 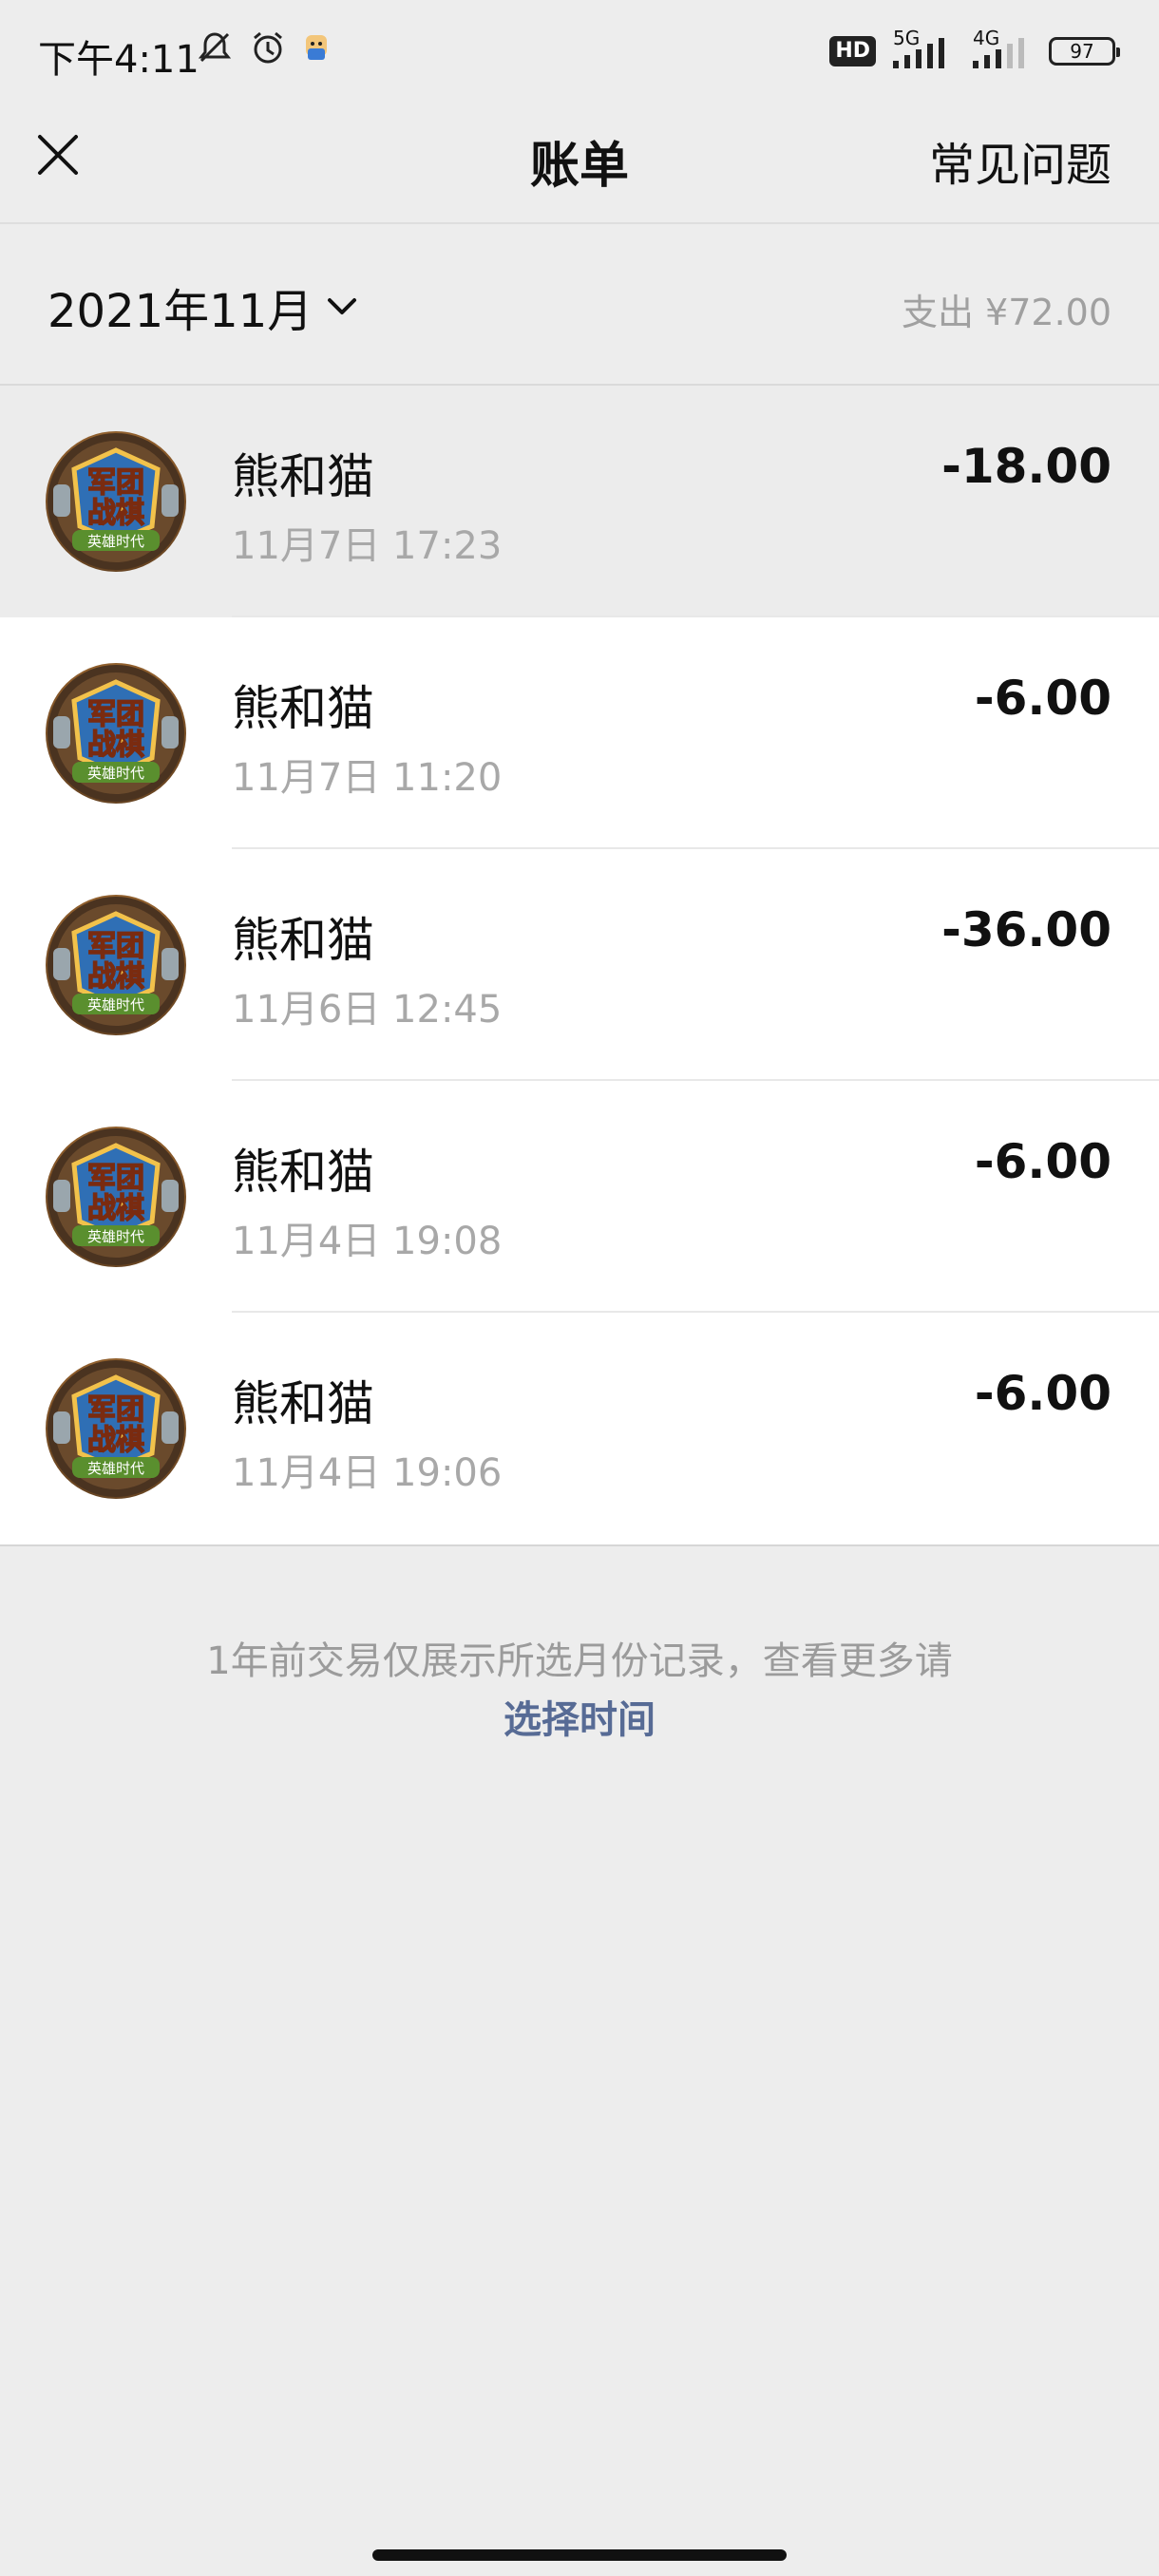 I want to click on status-icons-right: HD 5G 4G 97, so click(x=974, y=49).